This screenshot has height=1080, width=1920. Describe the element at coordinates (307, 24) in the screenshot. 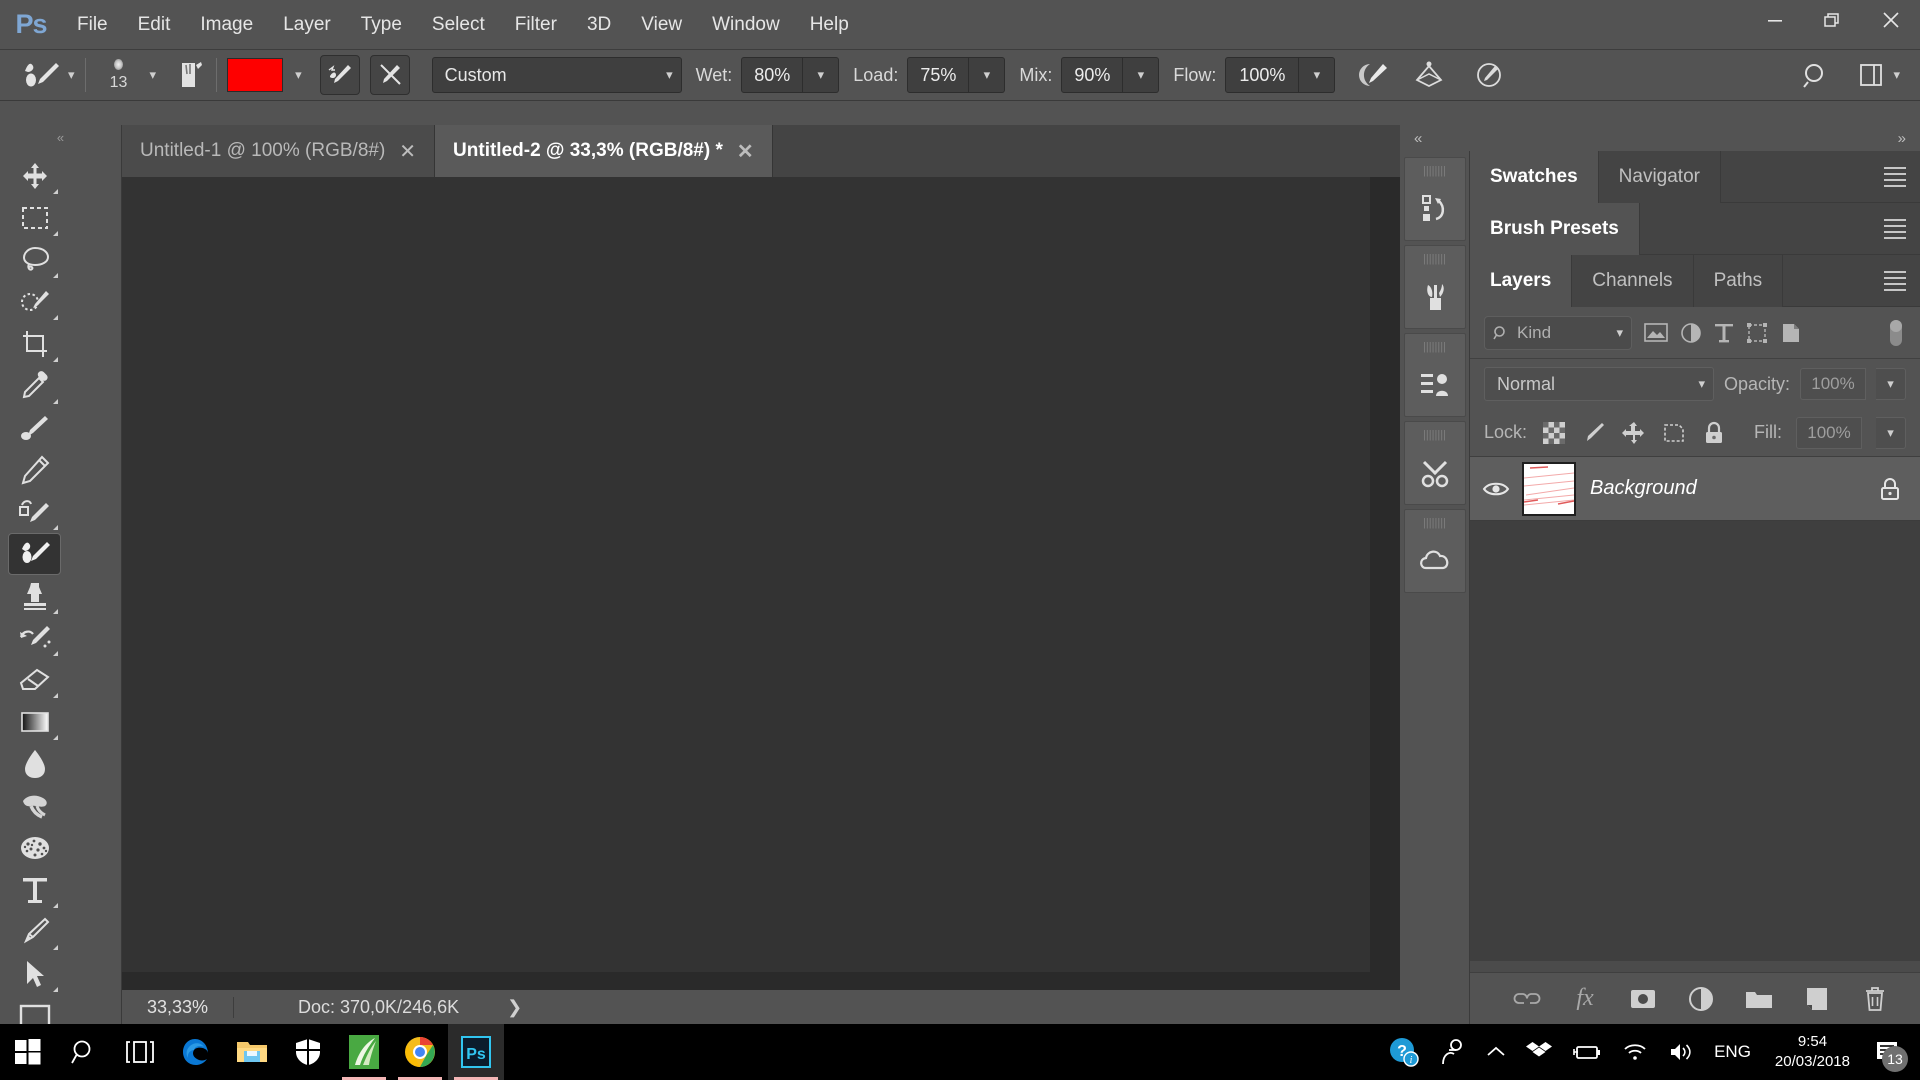

I see `menu-layer: Layer` at that location.